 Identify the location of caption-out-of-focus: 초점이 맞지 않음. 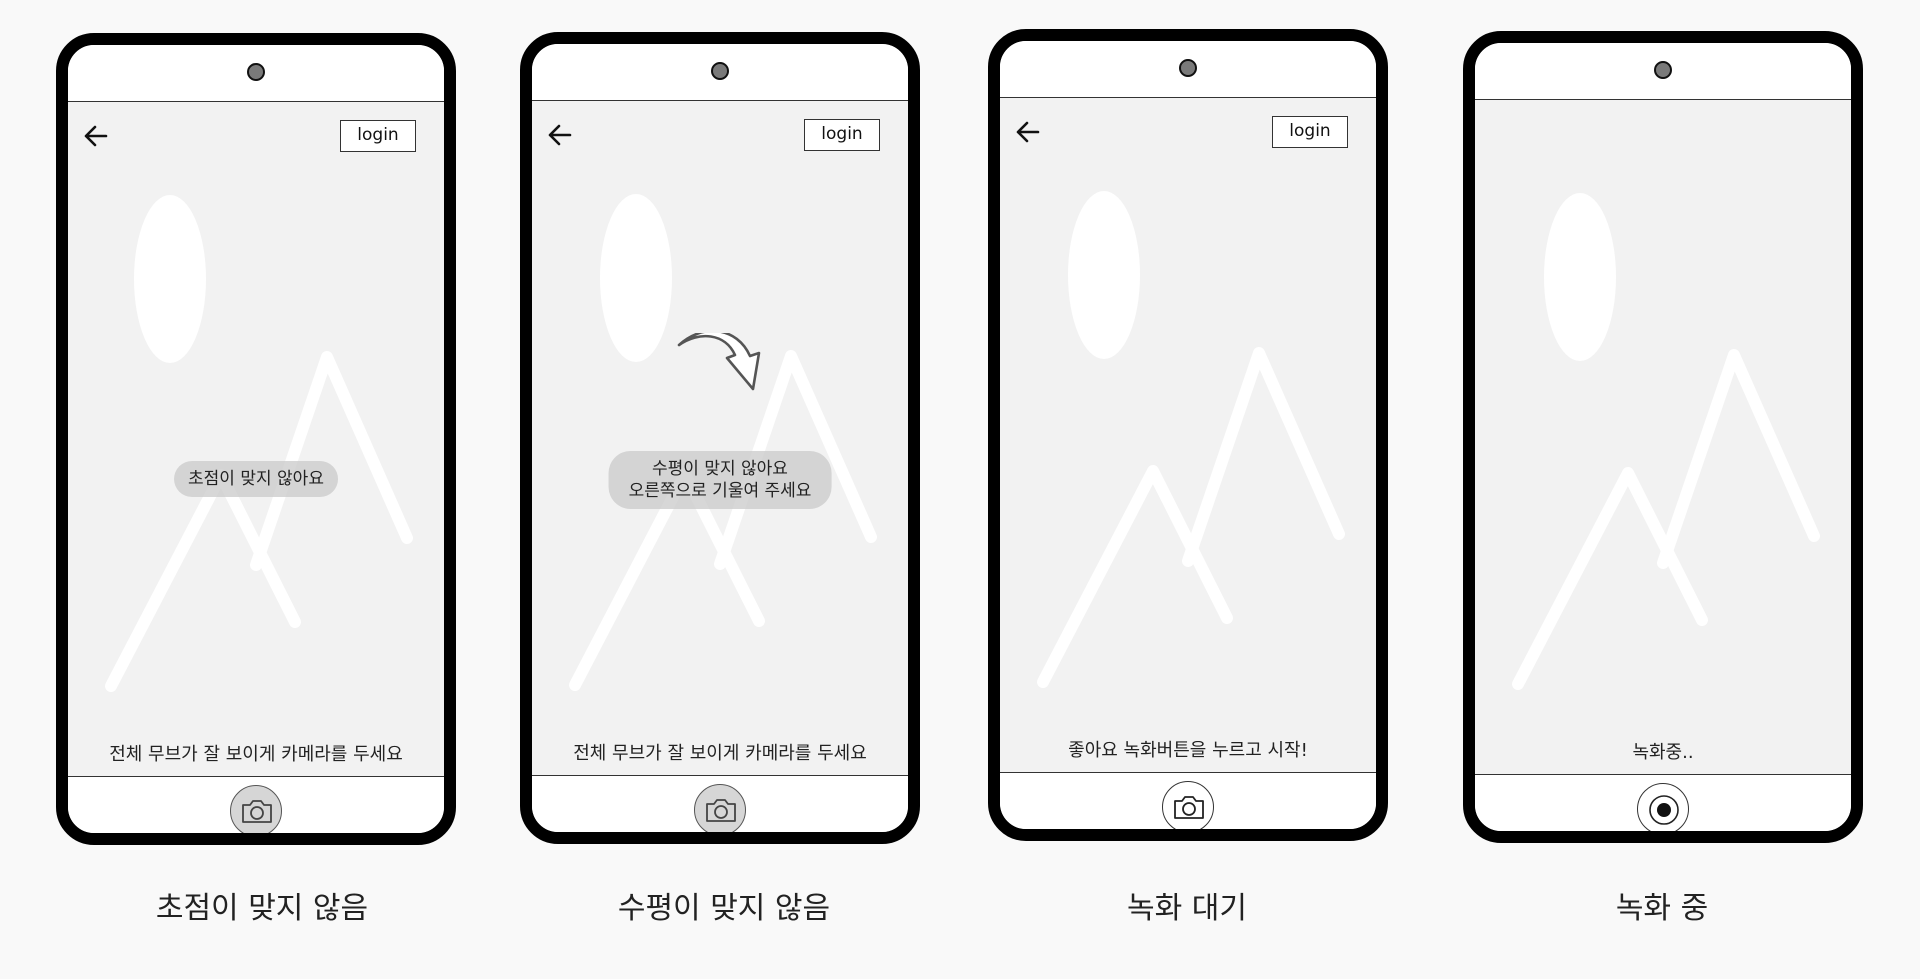
(262, 908).